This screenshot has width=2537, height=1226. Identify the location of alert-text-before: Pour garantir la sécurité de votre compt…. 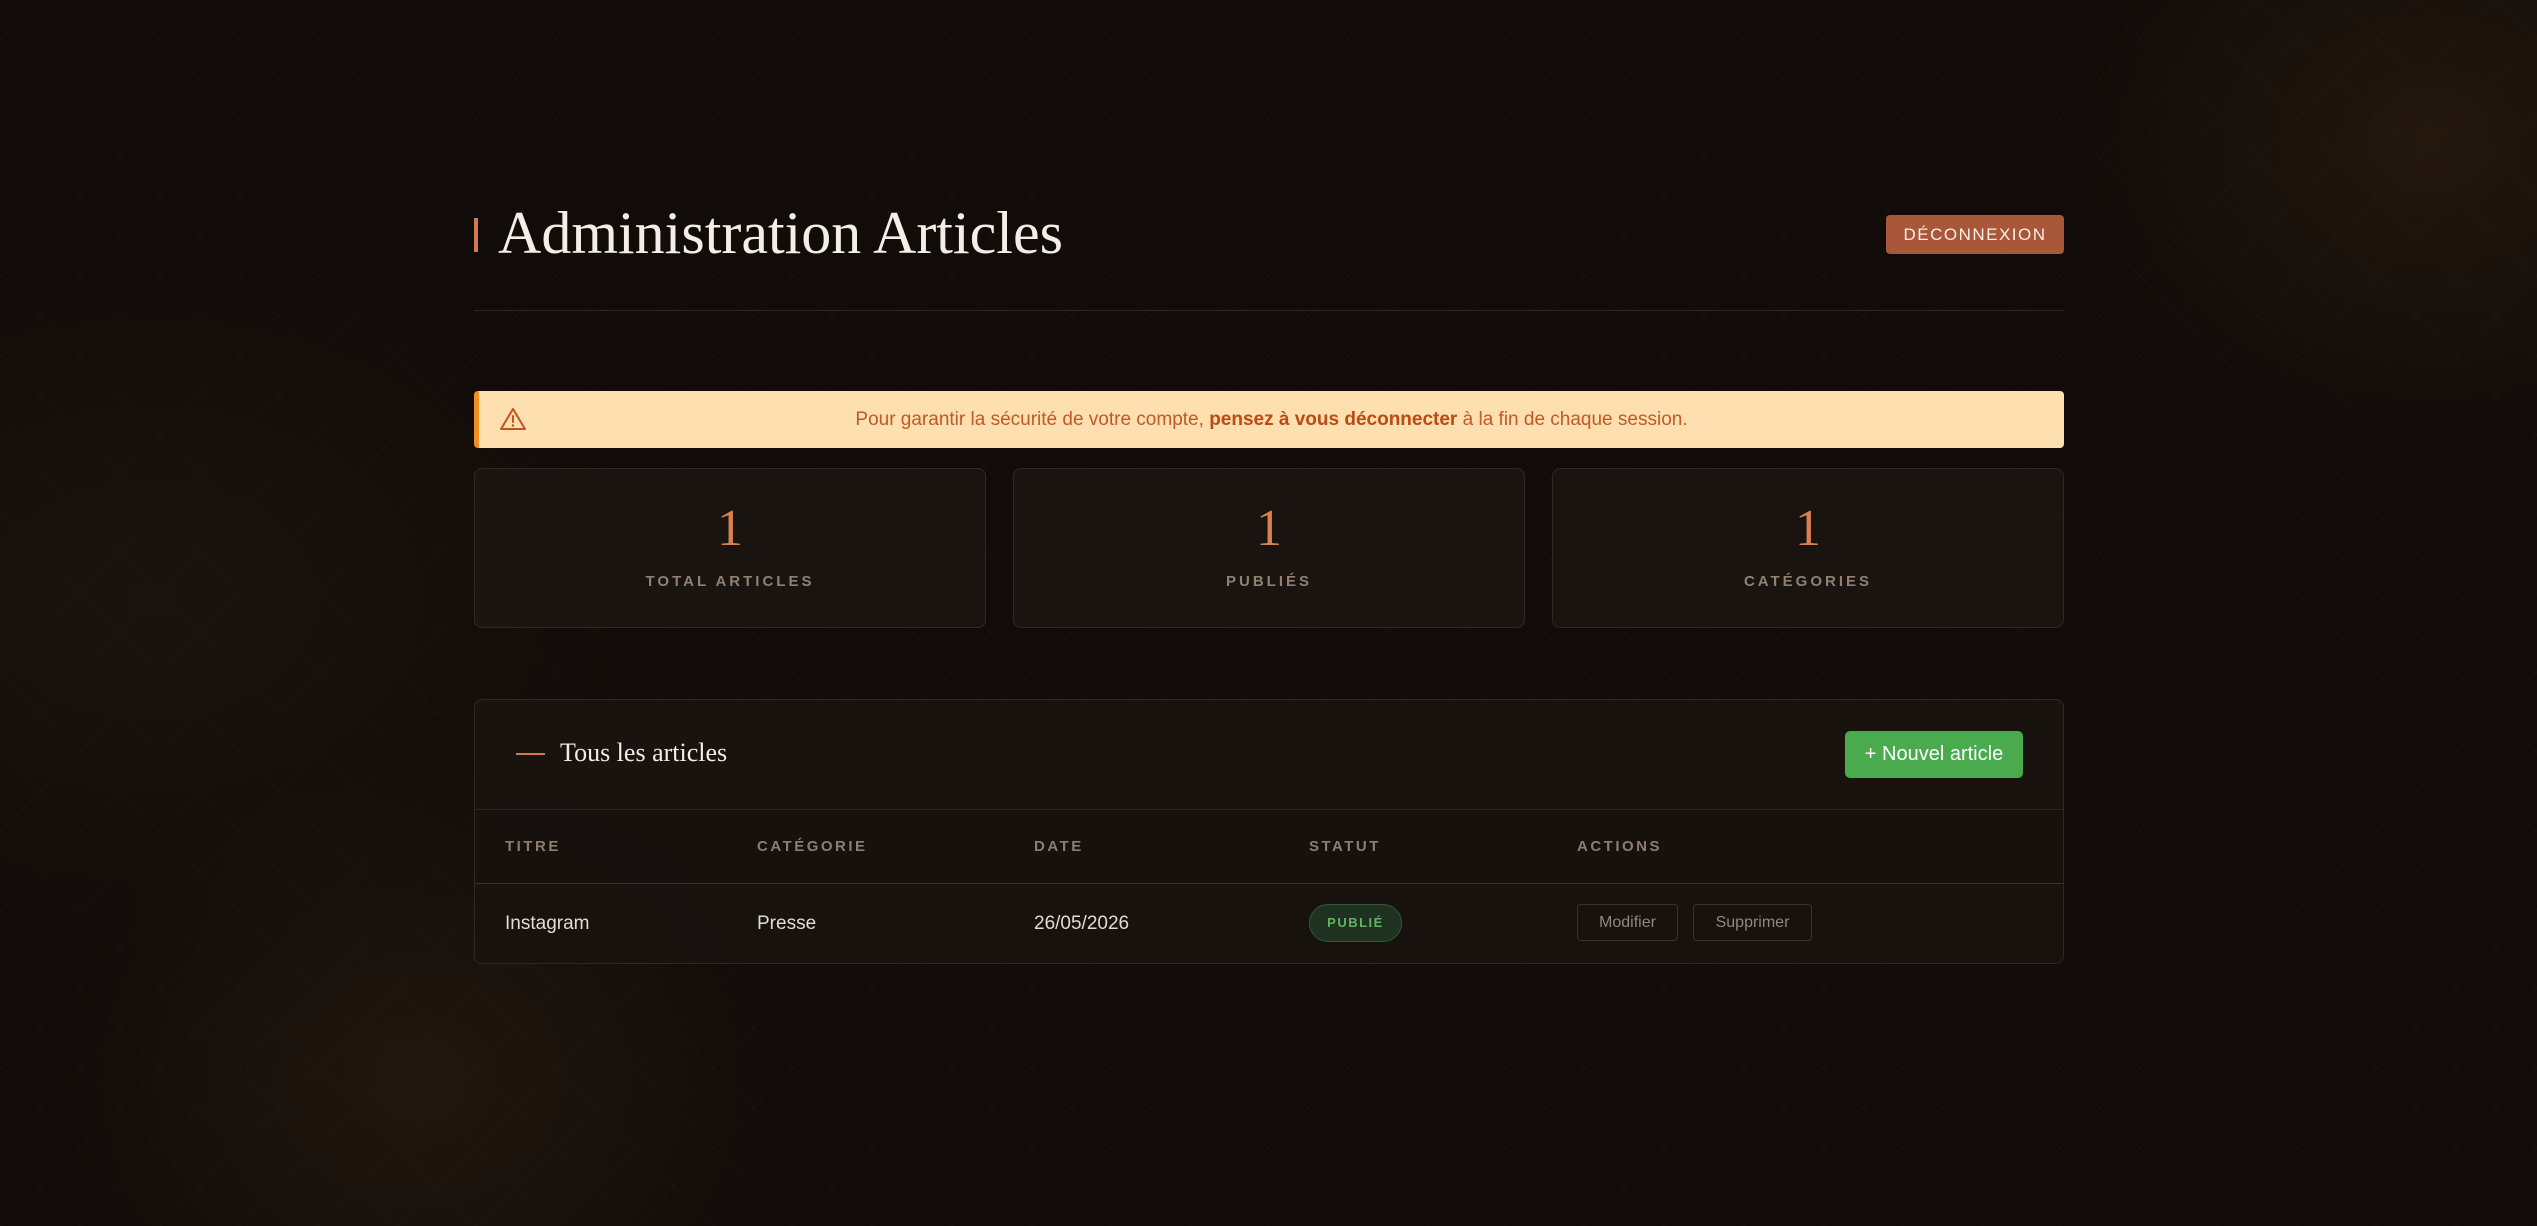
(1032, 419).